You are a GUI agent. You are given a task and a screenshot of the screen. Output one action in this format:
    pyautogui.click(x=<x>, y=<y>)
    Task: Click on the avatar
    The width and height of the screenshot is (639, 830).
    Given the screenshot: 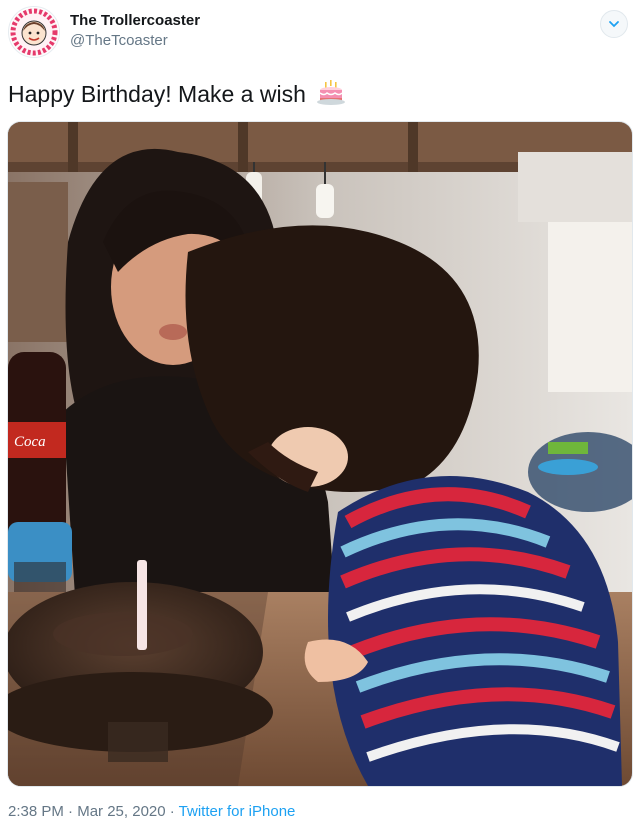 What is the action you would take?
    pyautogui.click(x=34, y=32)
    